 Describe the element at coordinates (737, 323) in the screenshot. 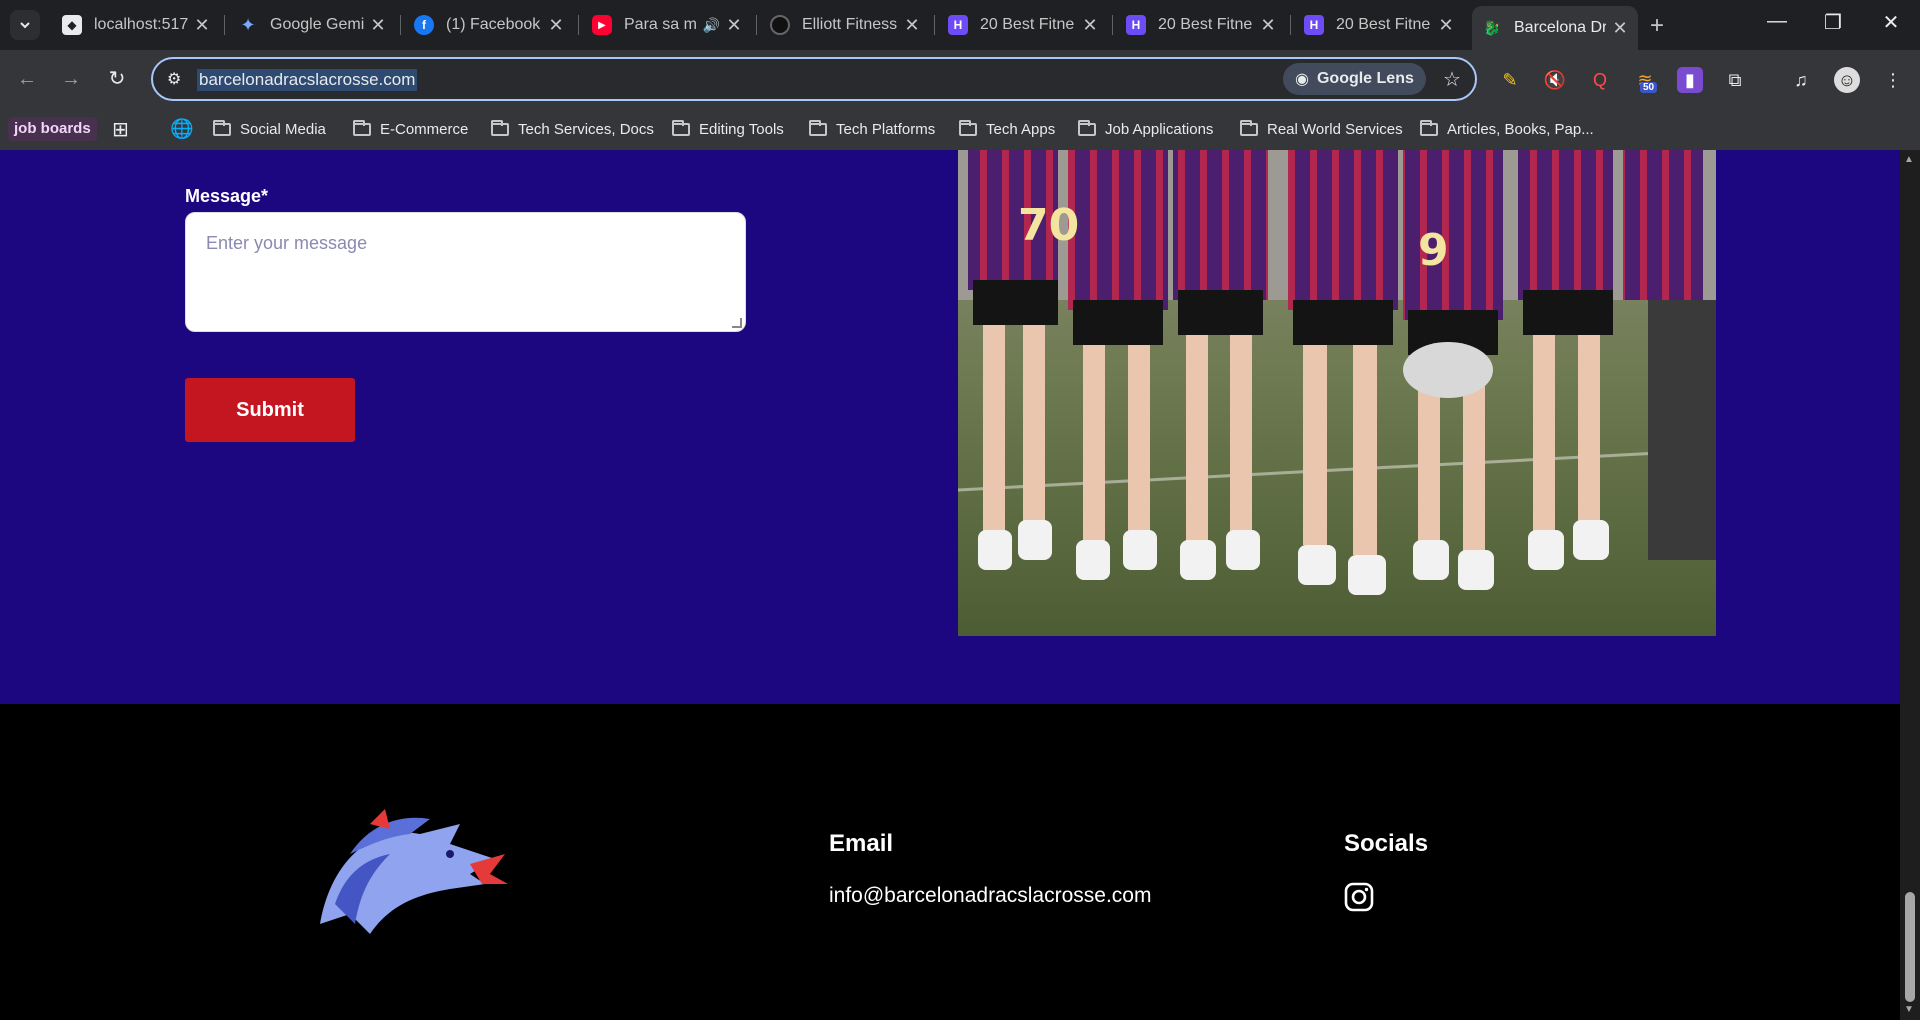

I see `resize-handle-icon` at that location.